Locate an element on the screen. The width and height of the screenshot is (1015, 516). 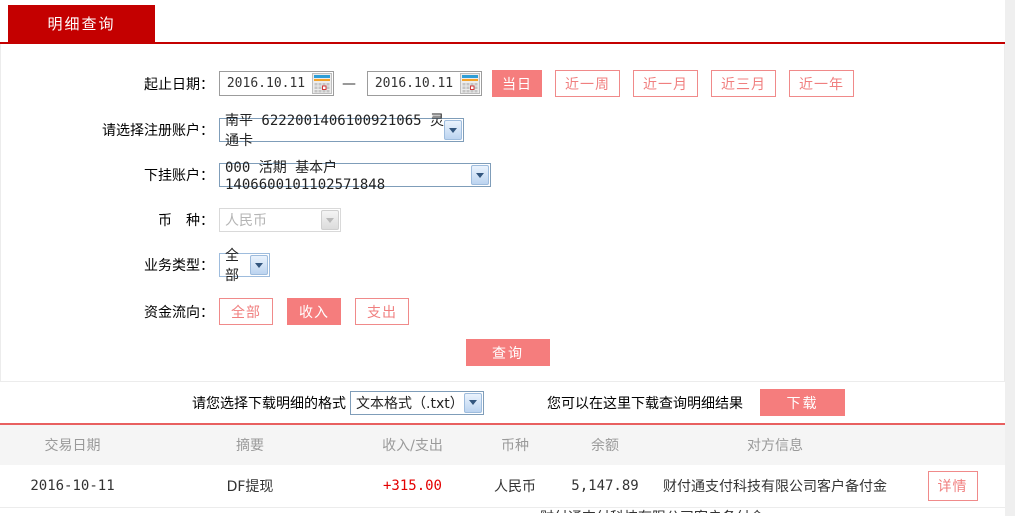
quick-range-week: 近一周 is located at coordinates (587, 83).